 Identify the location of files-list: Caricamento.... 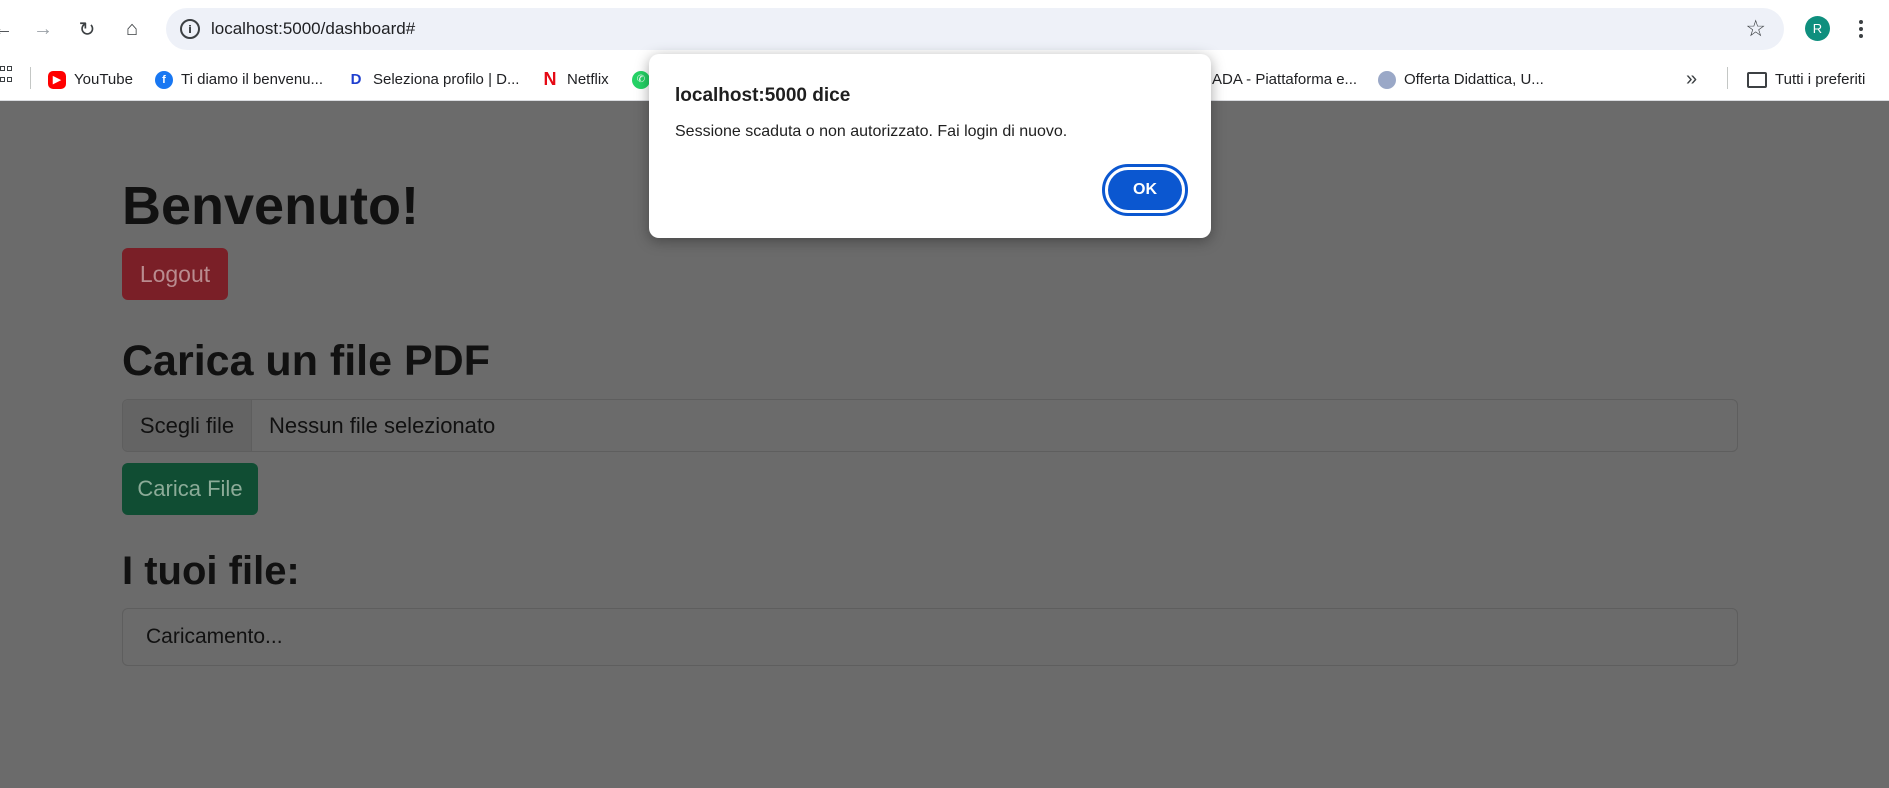
(930, 637).